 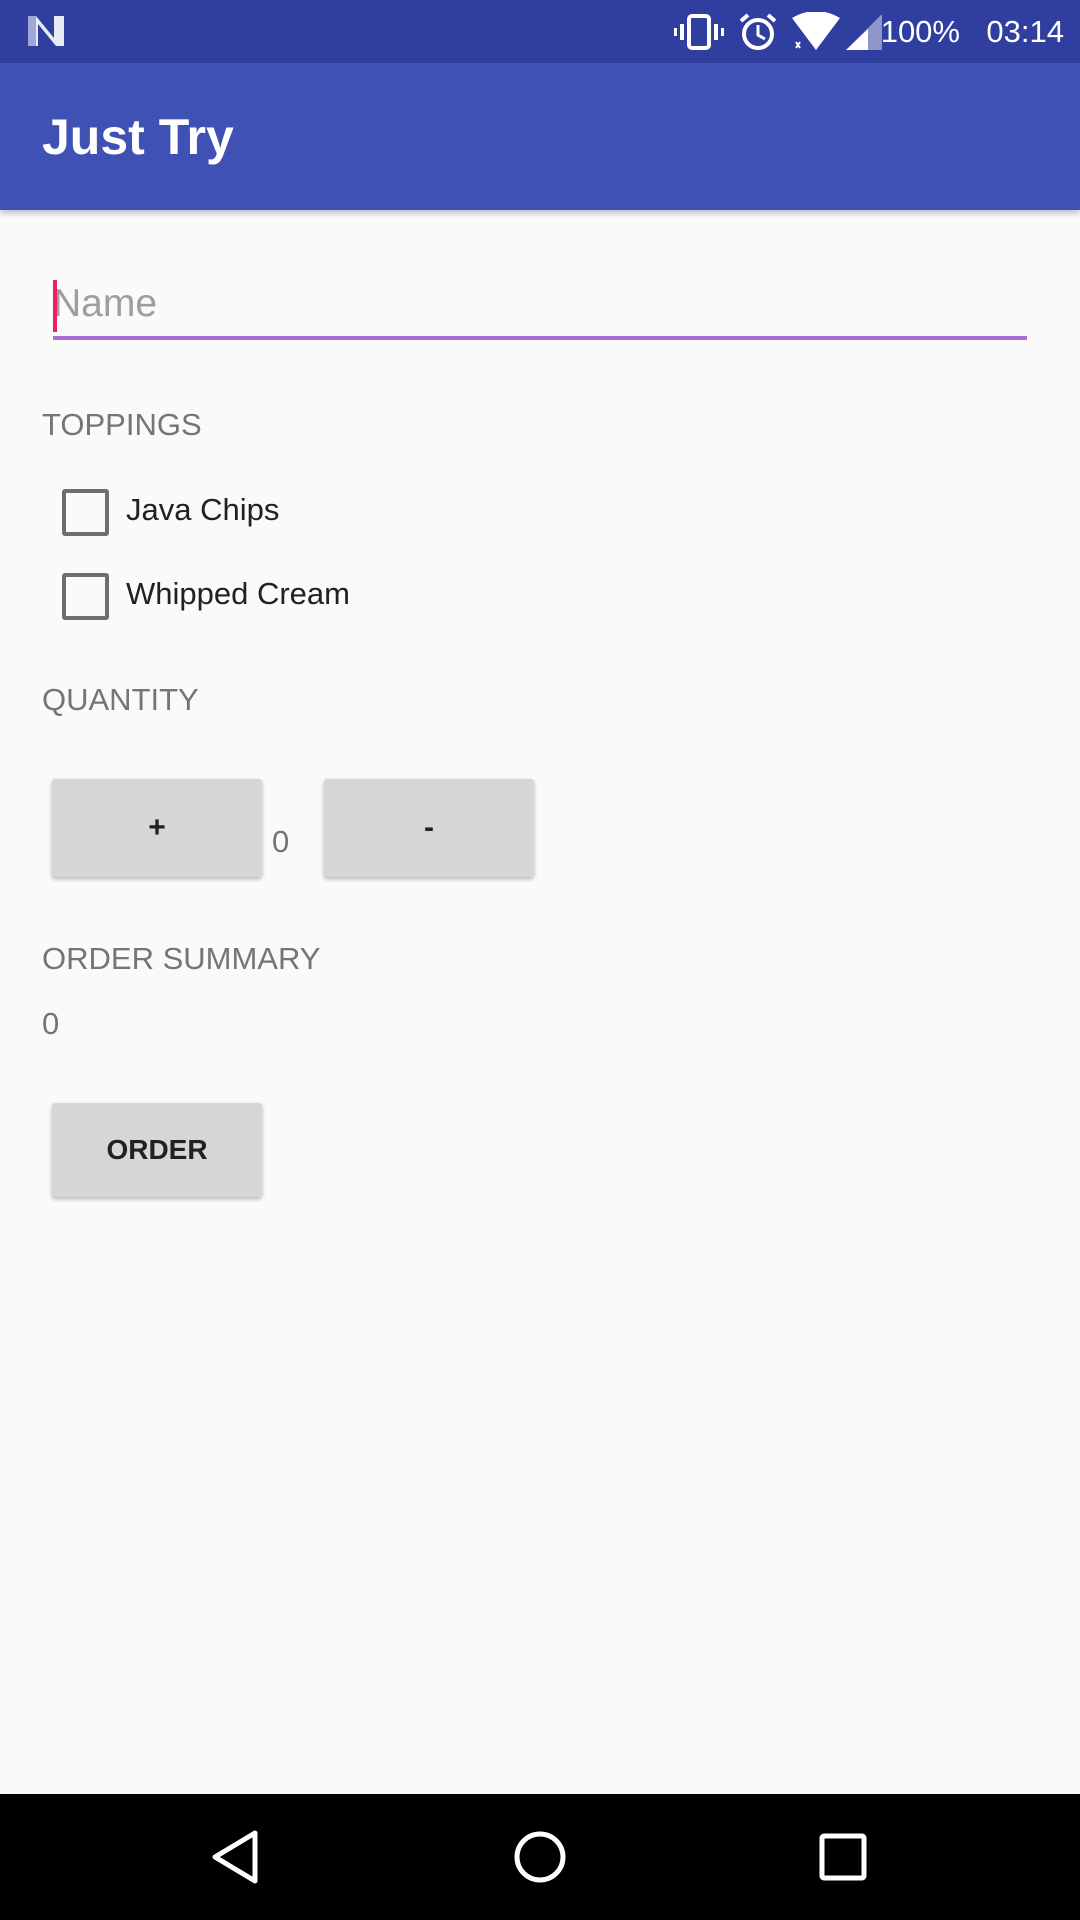 What do you see at coordinates (122, 424) in the screenshot?
I see `toppings-header: TOPPINGS` at bounding box center [122, 424].